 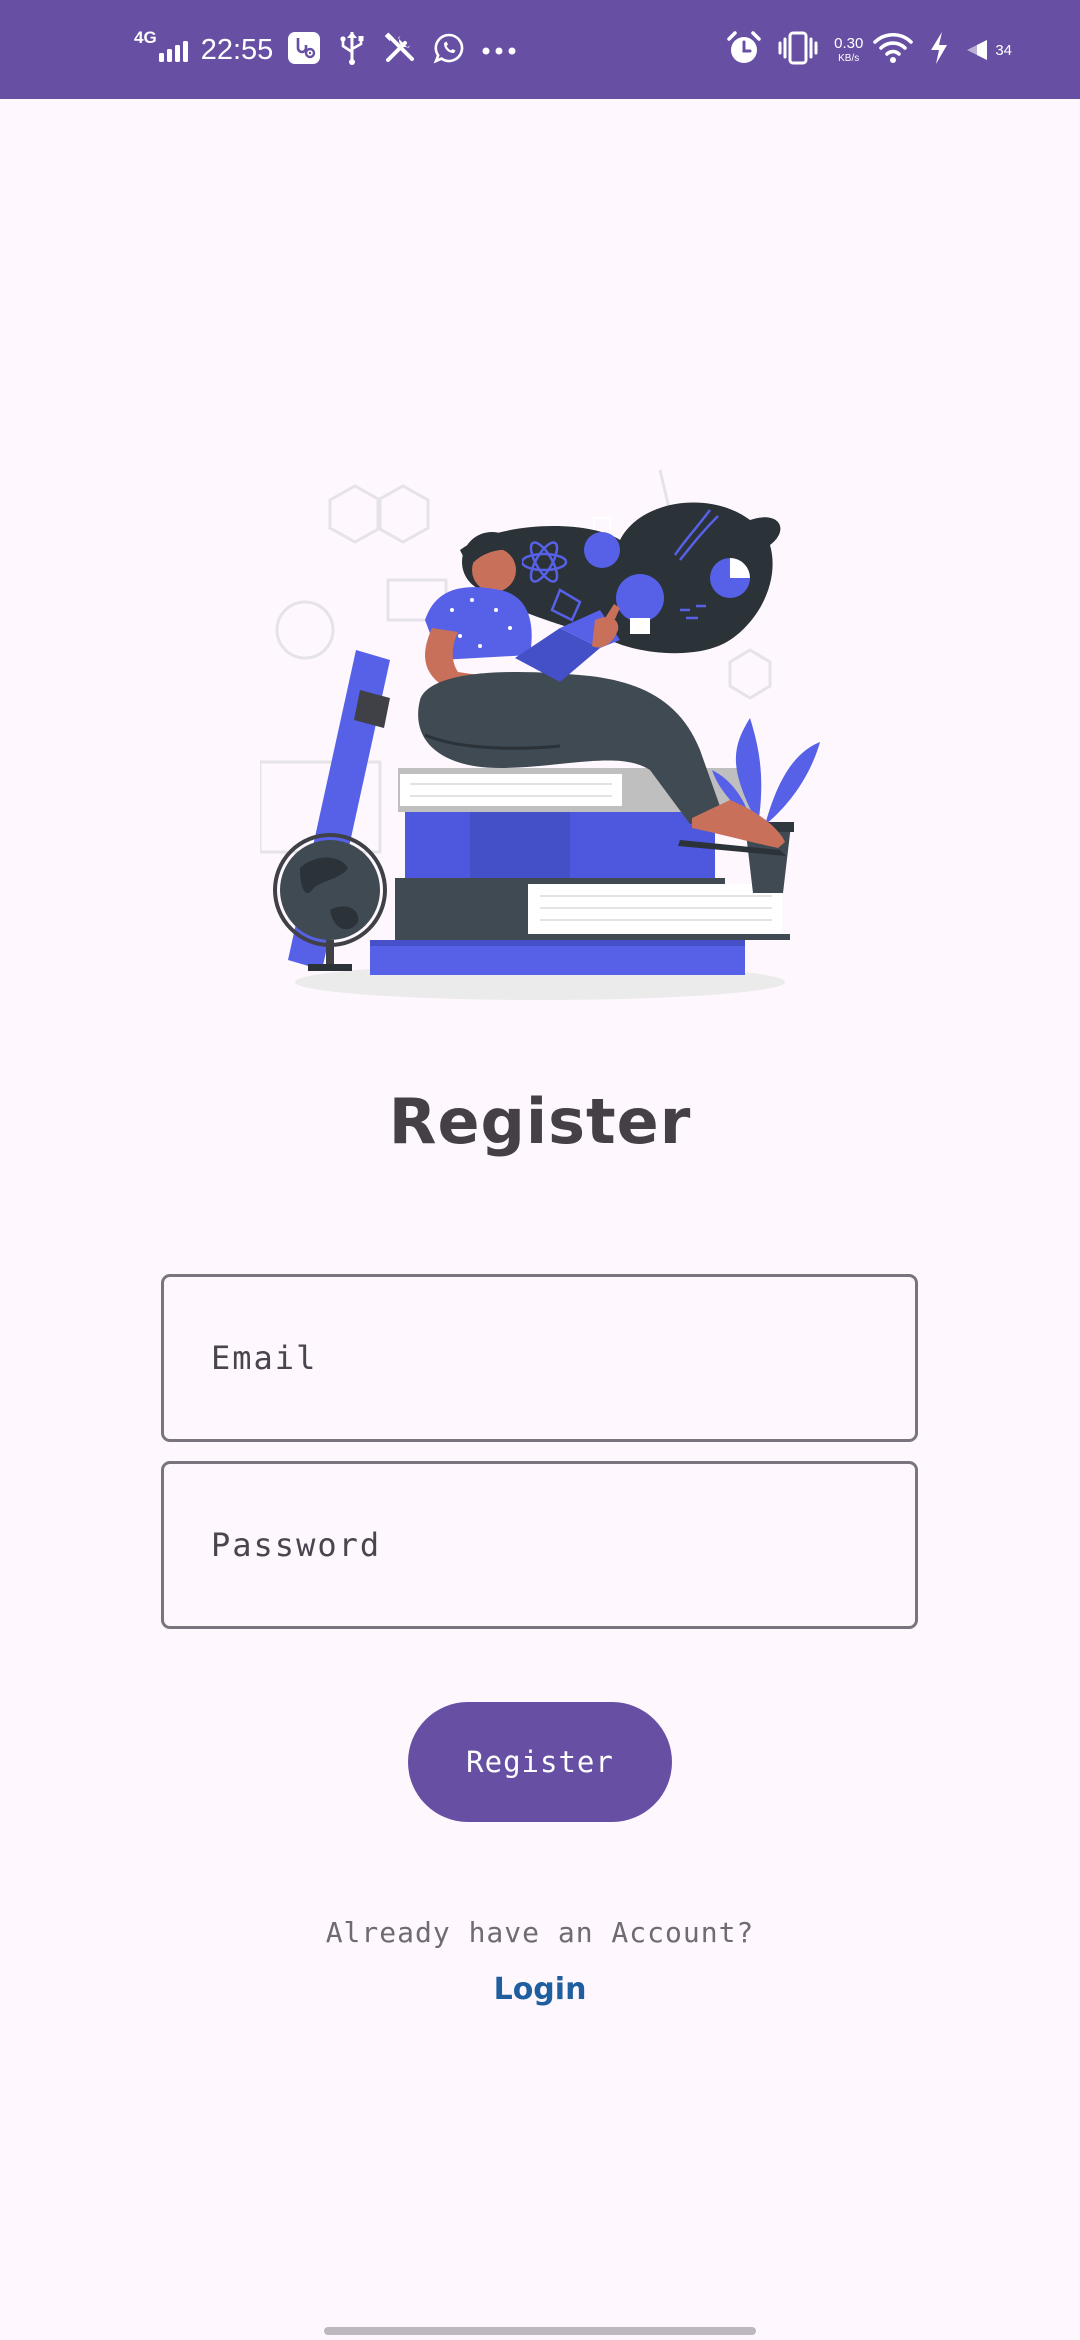 What do you see at coordinates (237, 49) in the screenshot?
I see `clock: 22:55` at bounding box center [237, 49].